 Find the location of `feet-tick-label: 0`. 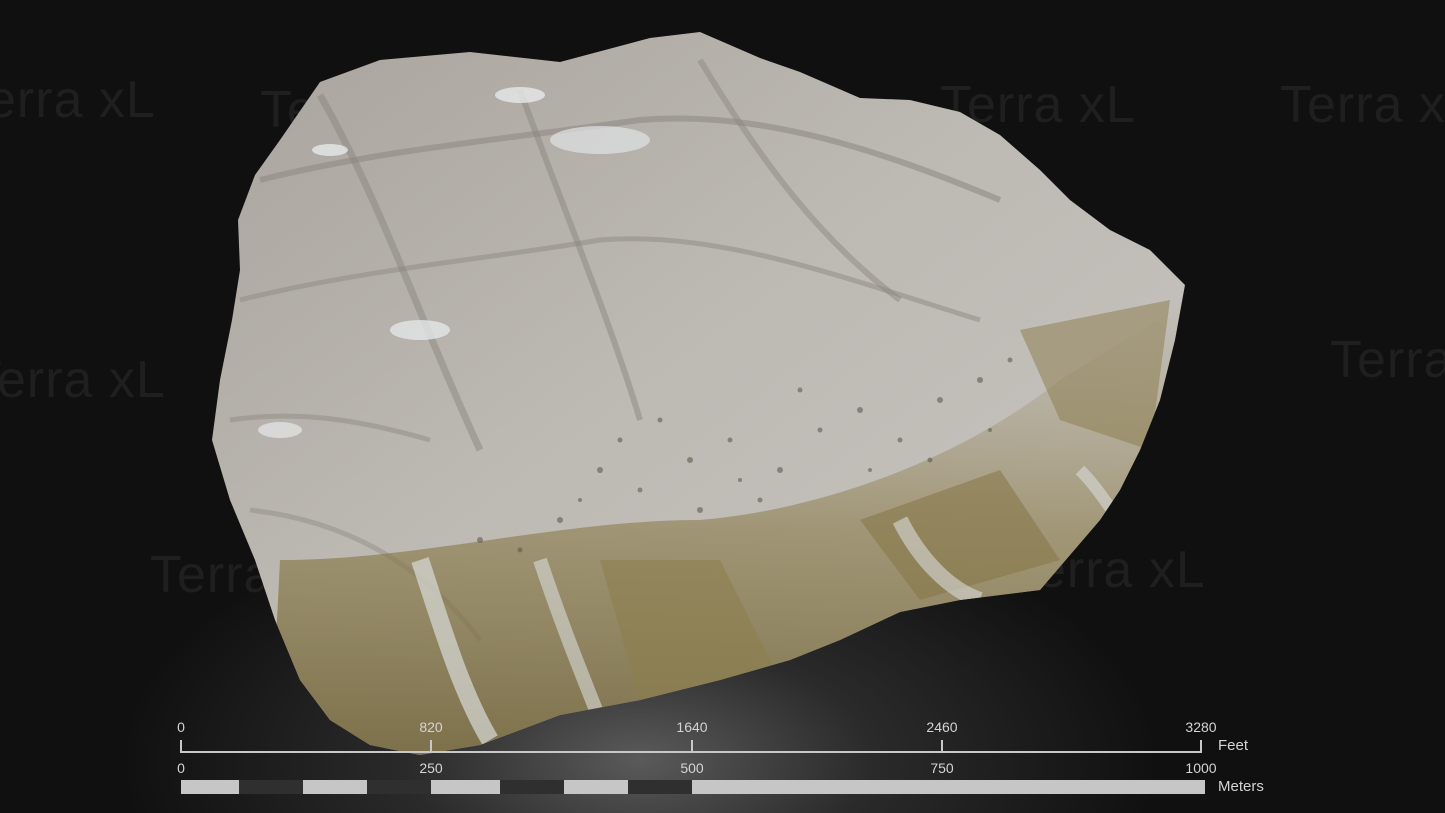

feet-tick-label: 0 is located at coordinates (181, 727).